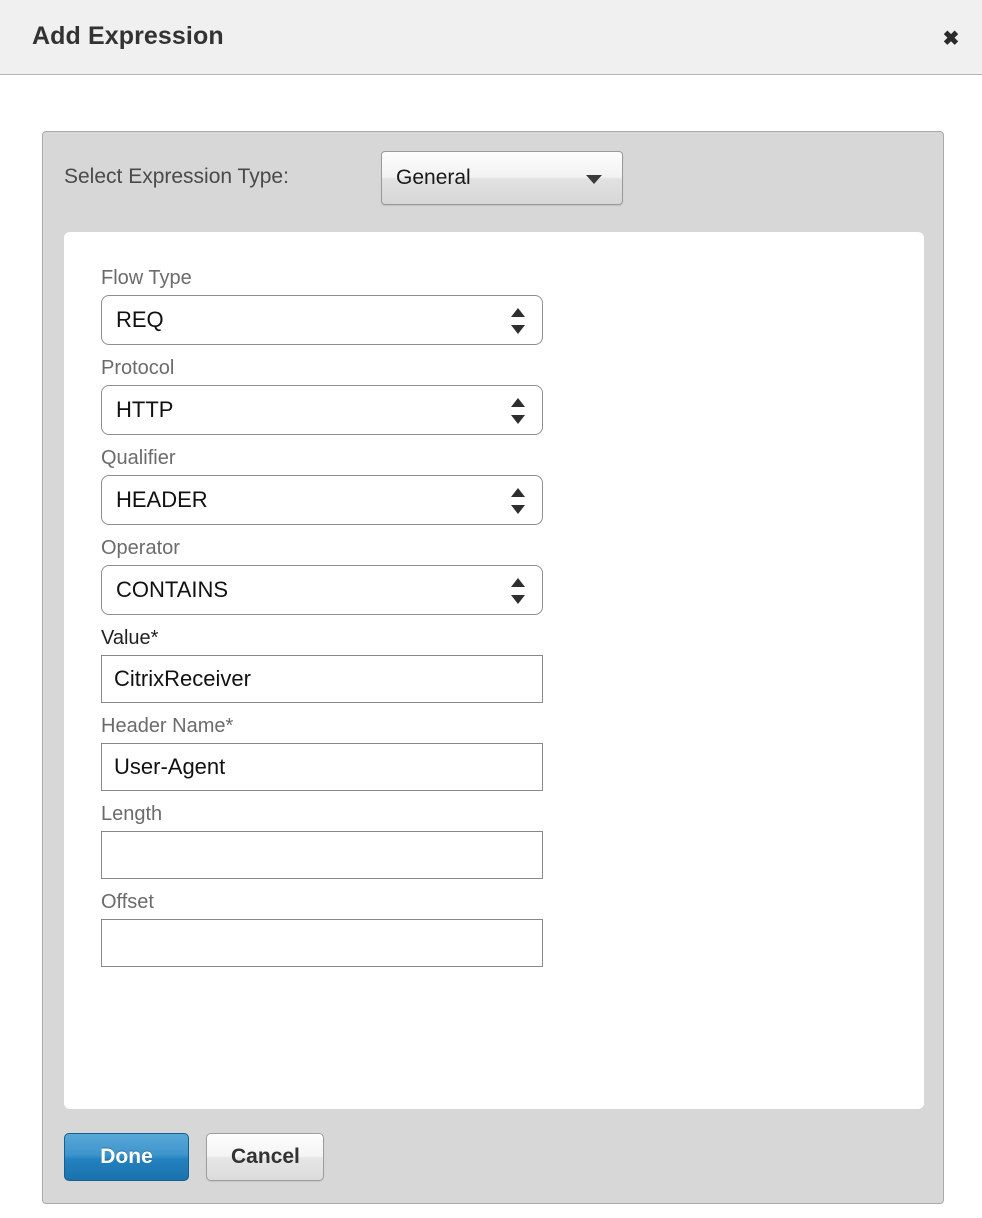 This screenshot has width=982, height=1218. I want to click on field-flow-type: Flow Type REQ, so click(322, 305).